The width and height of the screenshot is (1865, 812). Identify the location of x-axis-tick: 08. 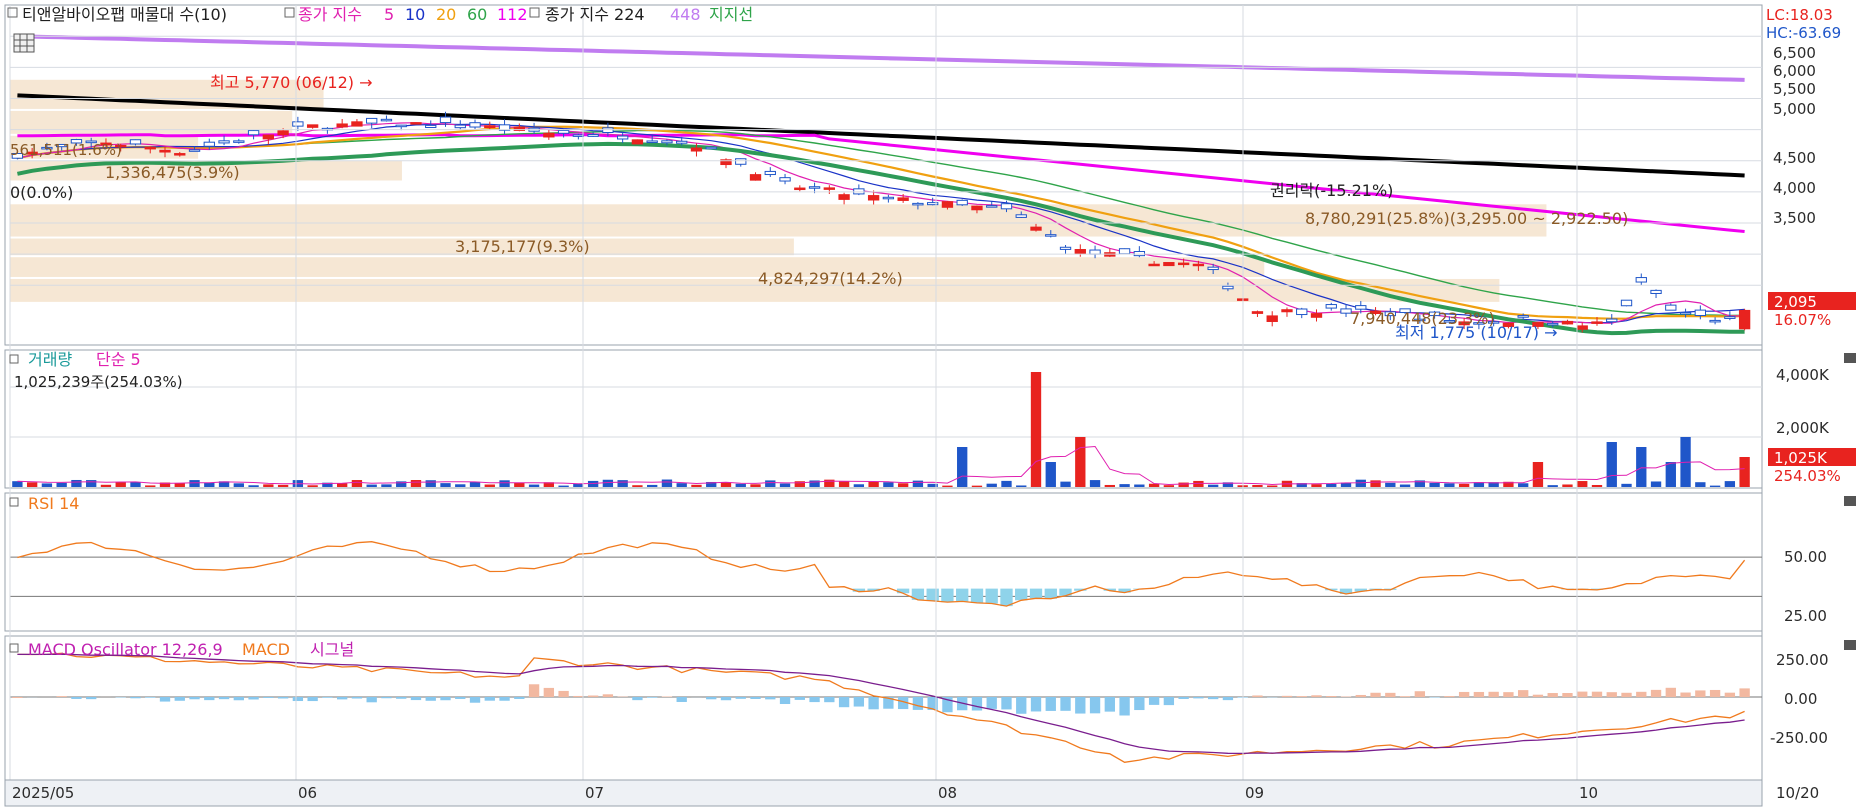
(947, 793).